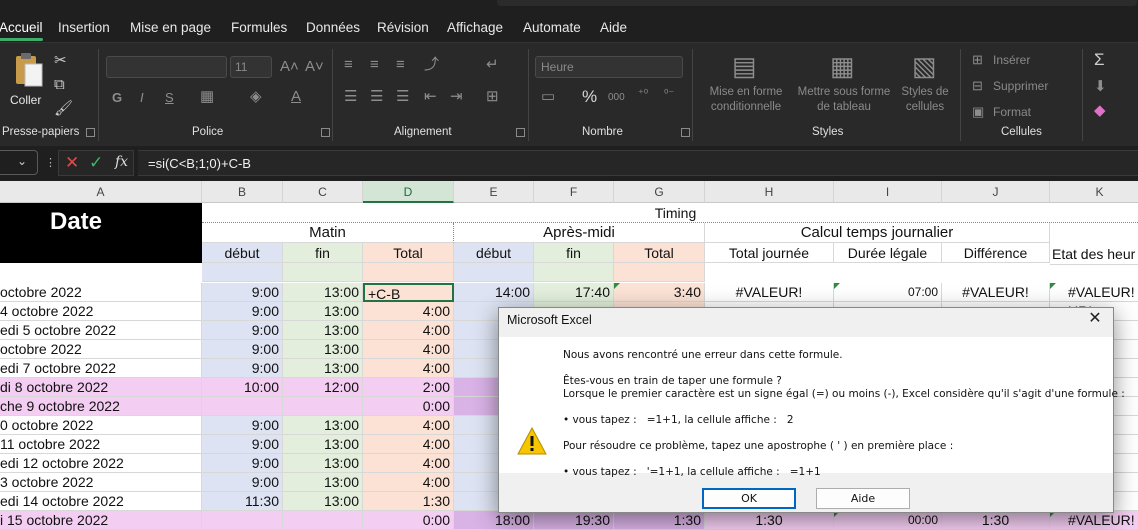 The width and height of the screenshot is (1138, 530). Describe the element at coordinates (101, 444) in the screenshot. I see `cell-a9: 11 octobre 2022` at that location.